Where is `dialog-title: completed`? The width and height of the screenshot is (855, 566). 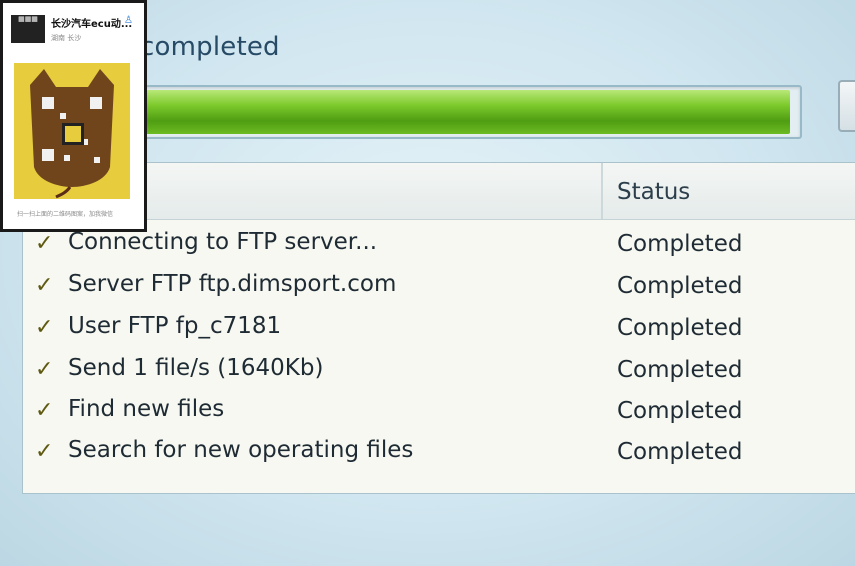 dialog-title: completed is located at coordinates (210, 47).